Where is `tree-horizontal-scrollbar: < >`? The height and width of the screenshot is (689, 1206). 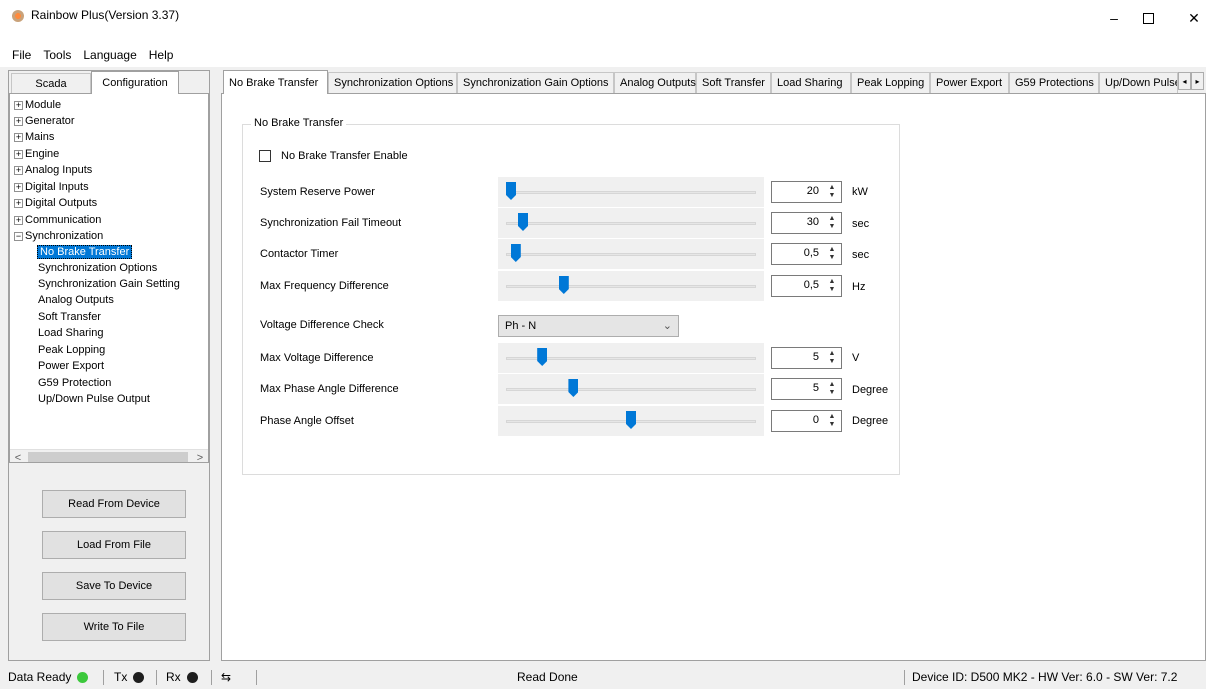
tree-horizontal-scrollbar: < > is located at coordinates (109, 455).